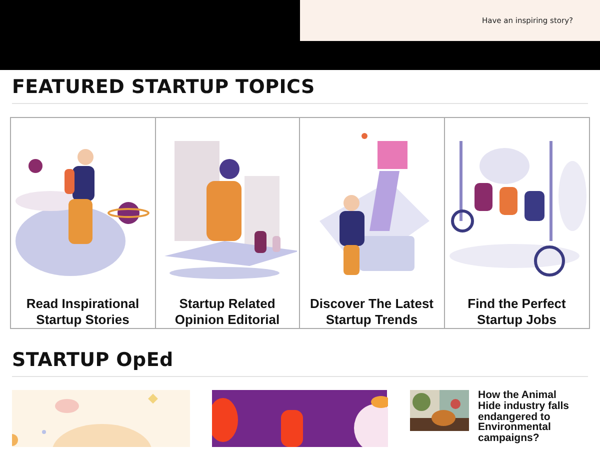 The height and width of the screenshot is (450, 600). Describe the element at coordinates (300, 90) in the screenshot. I see `section-heading: FEATURED STARTUP TOPICS` at that location.